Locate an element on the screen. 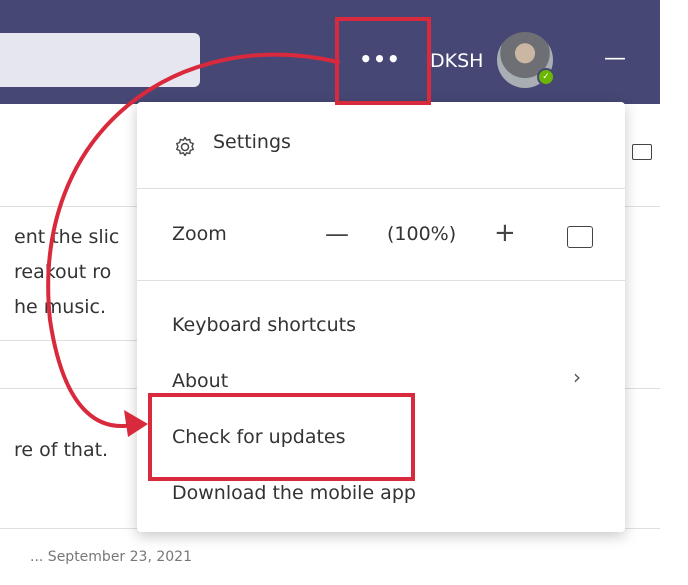 This screenshot has width=688, height=585. search-box is located at coordinates (100, 60).